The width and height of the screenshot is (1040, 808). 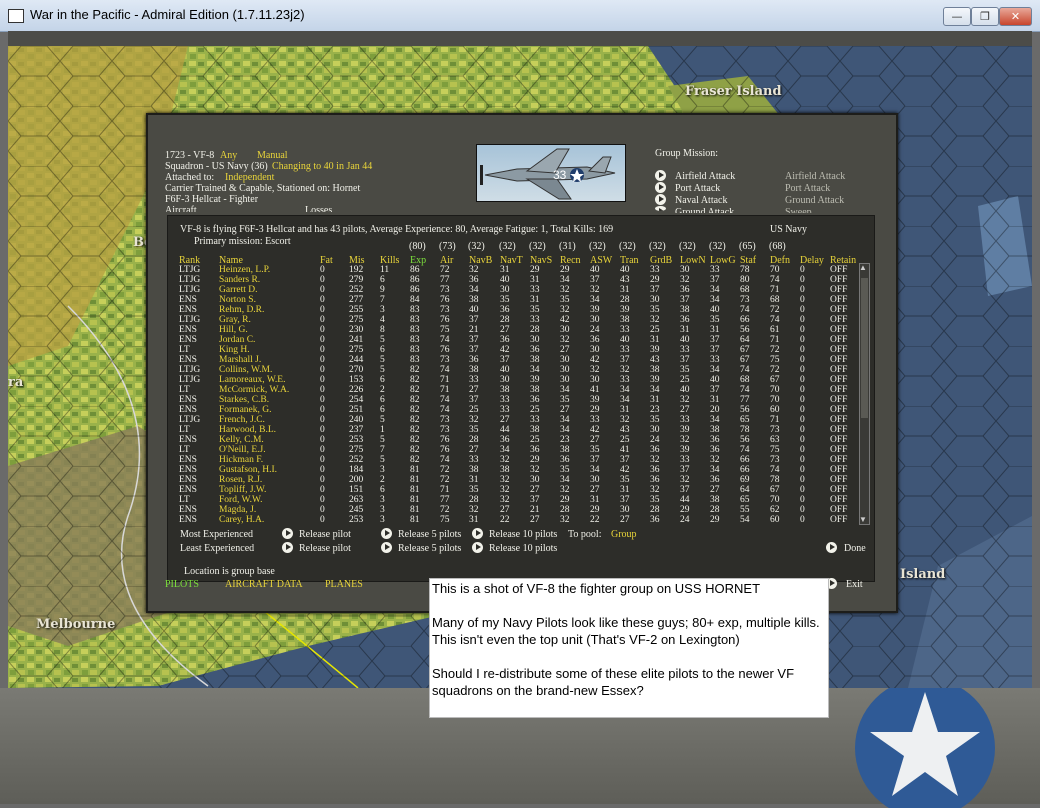 I want to click on release-pilot-most-arrow-icon, so click(x=287, y=533).